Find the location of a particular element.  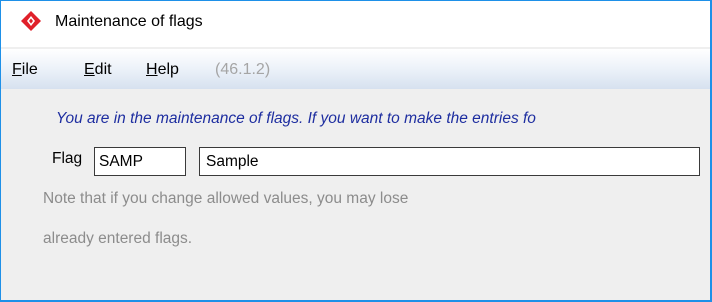

menu-edit: Edit is located at coordinates (98, 70).